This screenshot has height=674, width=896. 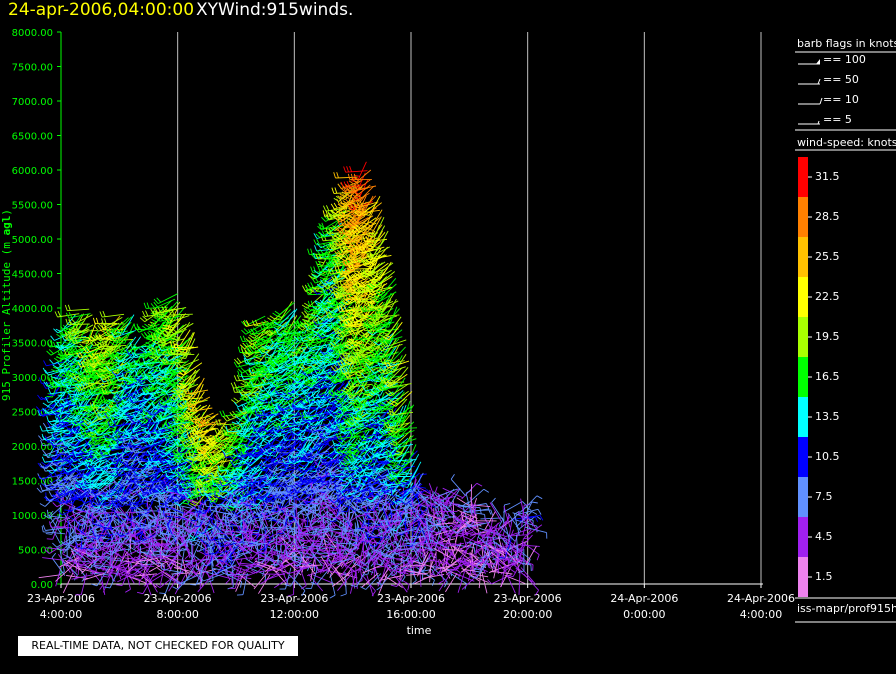 I want to click on y-tick-label: 7500.00, so click(x=32, y=68).